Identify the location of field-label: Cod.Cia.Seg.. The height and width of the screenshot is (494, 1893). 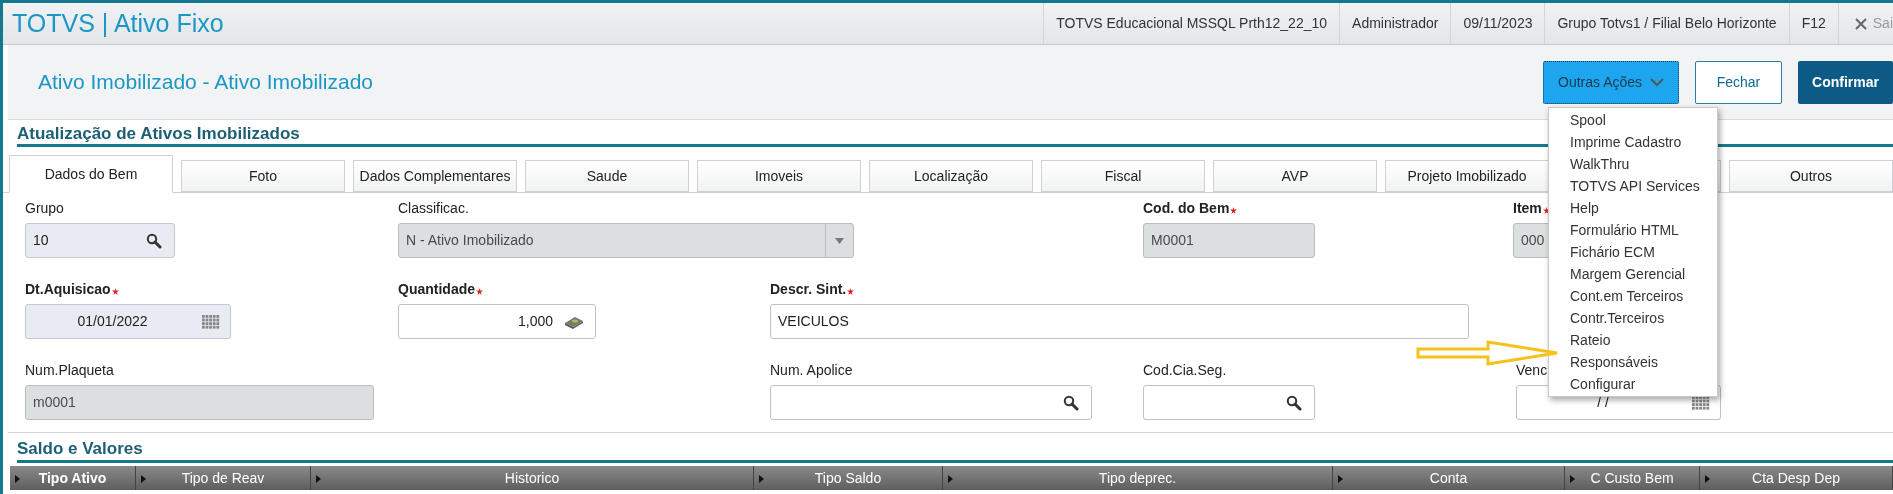
(1185, 370).